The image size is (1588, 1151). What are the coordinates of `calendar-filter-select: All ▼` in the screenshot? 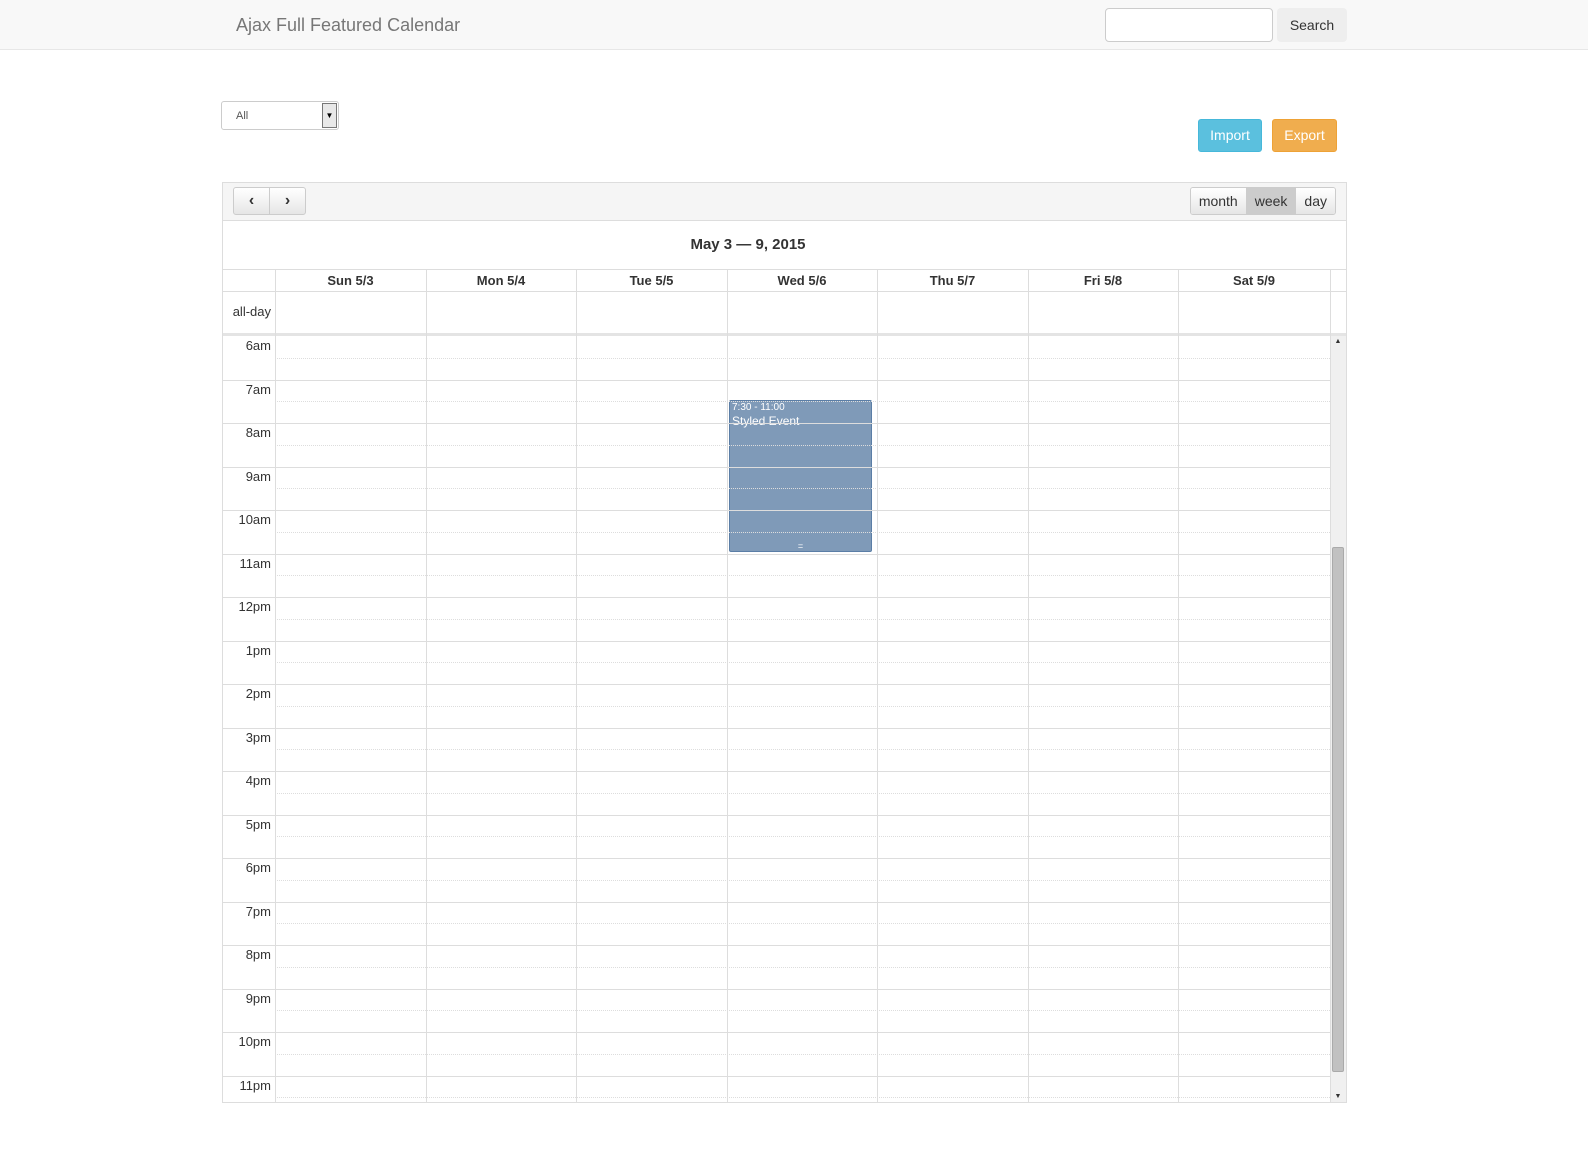 It's located at (280, 115).